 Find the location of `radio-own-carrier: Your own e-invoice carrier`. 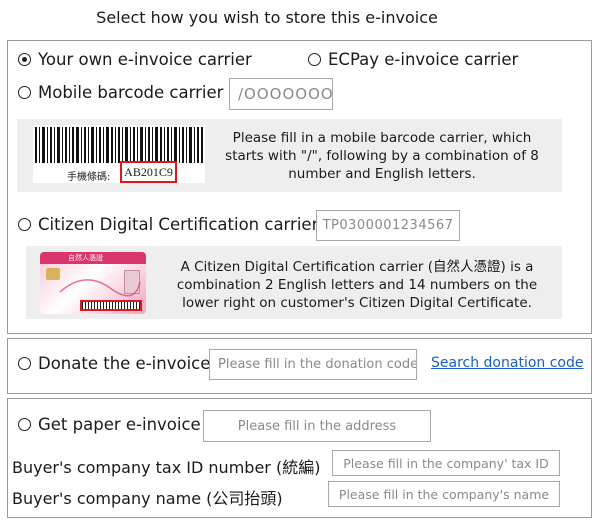

radio-own-carrier: Your own e-invoice carrier is located at coordinates (135, 59).